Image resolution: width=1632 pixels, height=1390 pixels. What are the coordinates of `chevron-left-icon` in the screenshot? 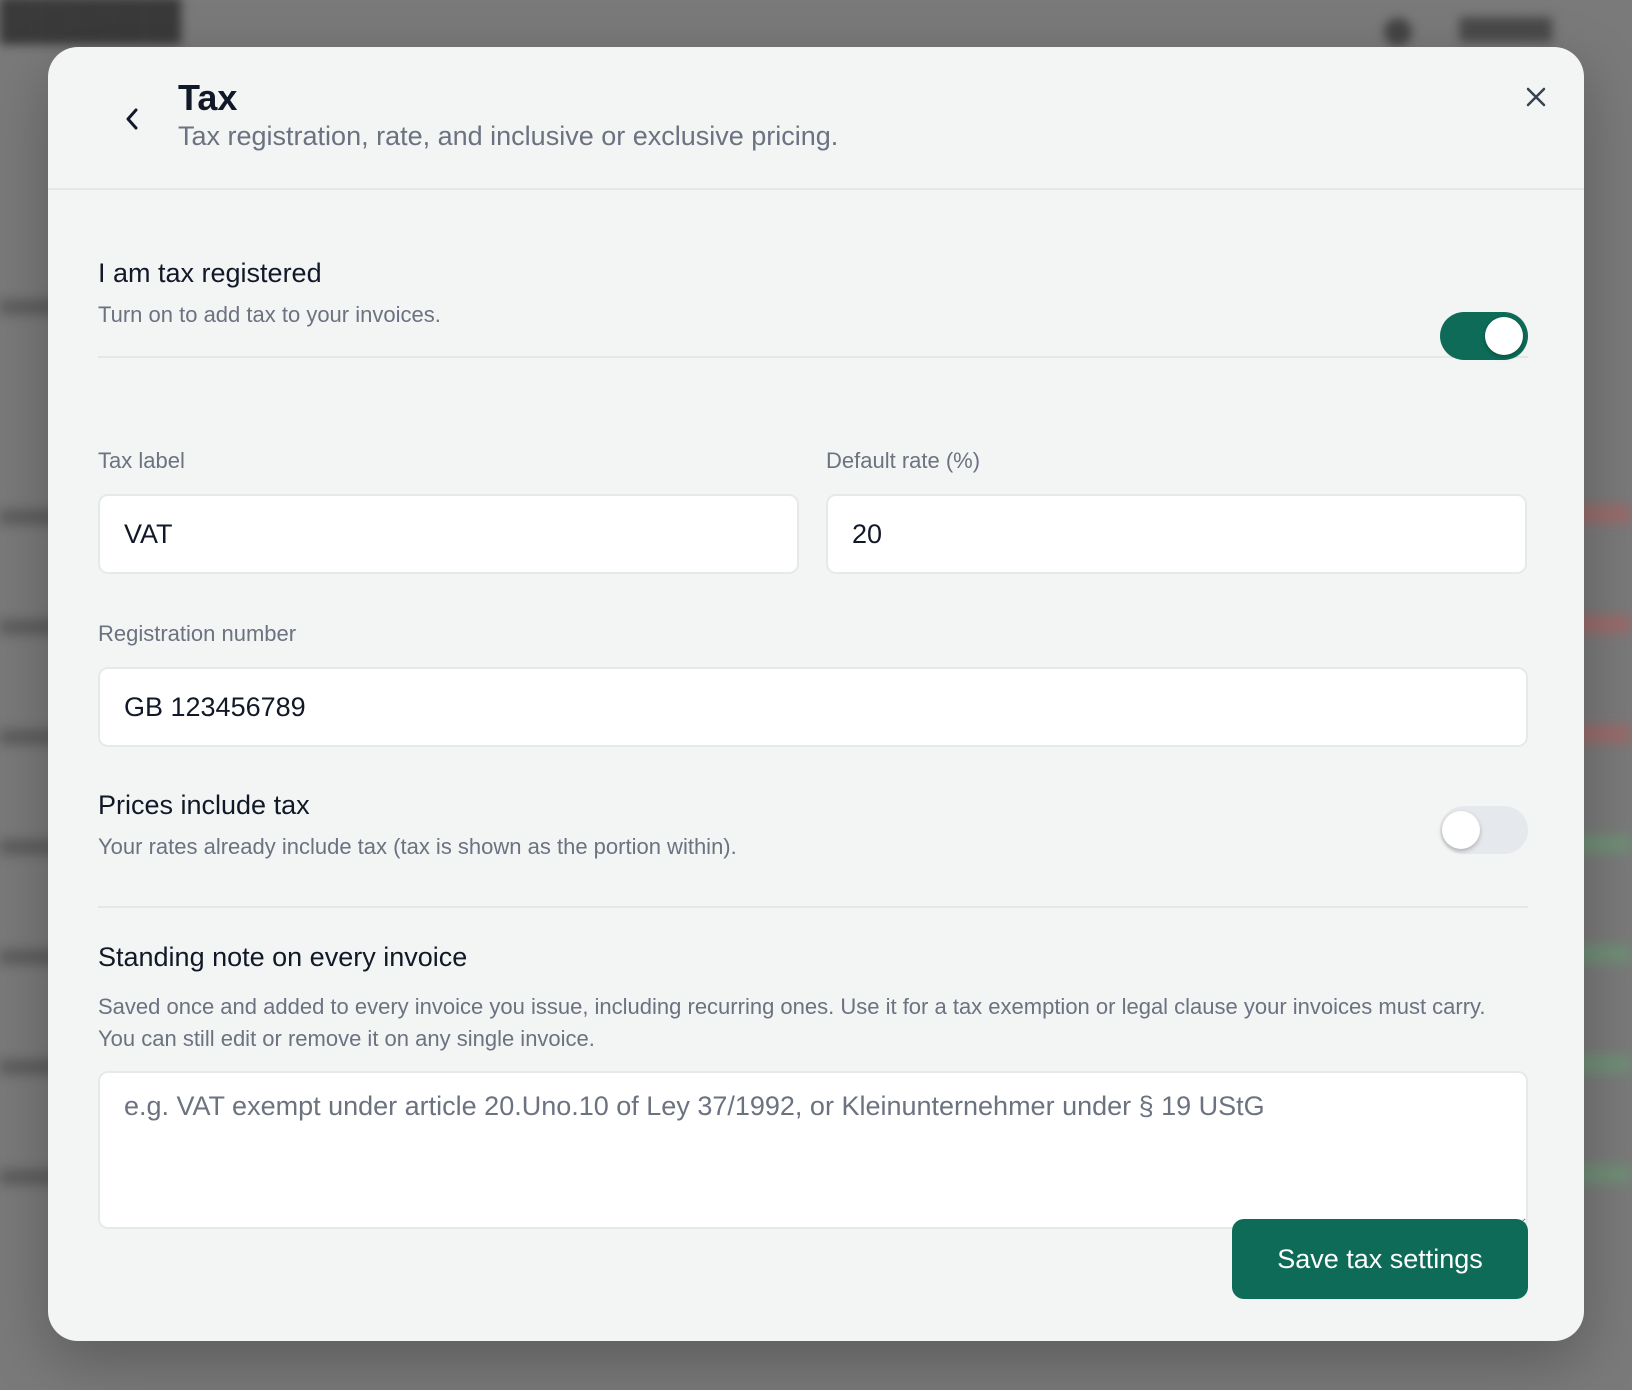 It's located at (132, 121).